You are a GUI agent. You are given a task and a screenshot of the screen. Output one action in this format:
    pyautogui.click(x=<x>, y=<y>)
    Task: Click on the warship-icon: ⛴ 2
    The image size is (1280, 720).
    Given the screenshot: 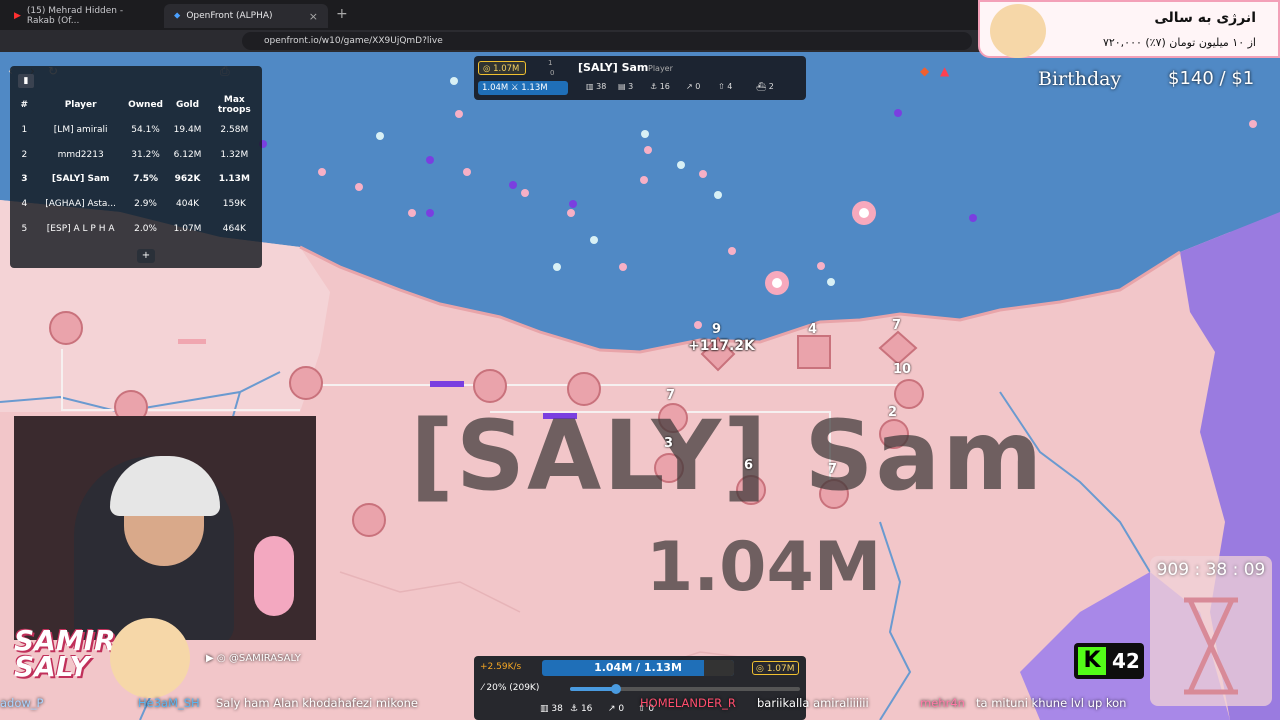 What is the action you would take?
    pyautogui.click(x=765, y=86)
    